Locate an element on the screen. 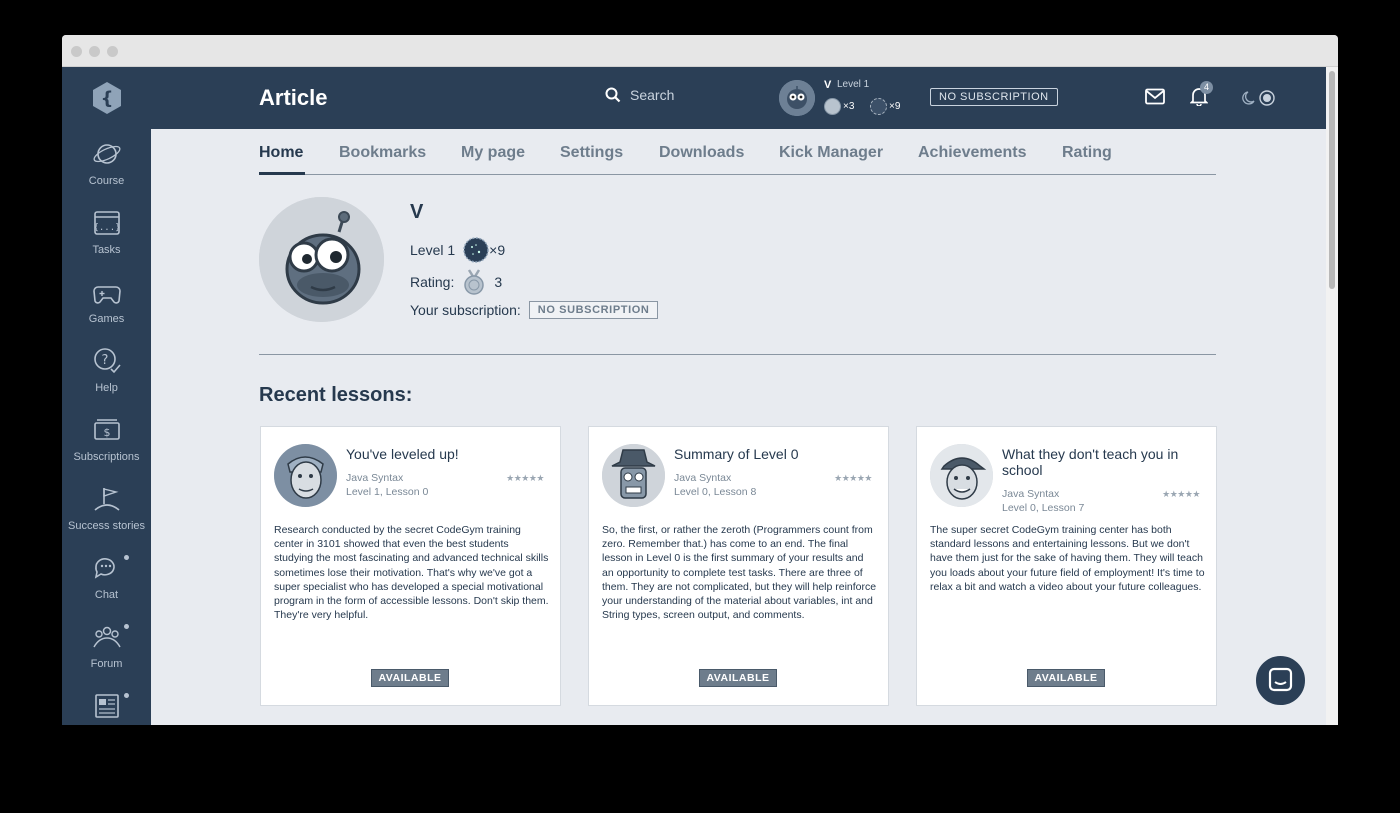 Image resolution: width=1400 pixels, height=813 pixels. sidebar-item-help: ? Help is located at coordinates (106, 376).